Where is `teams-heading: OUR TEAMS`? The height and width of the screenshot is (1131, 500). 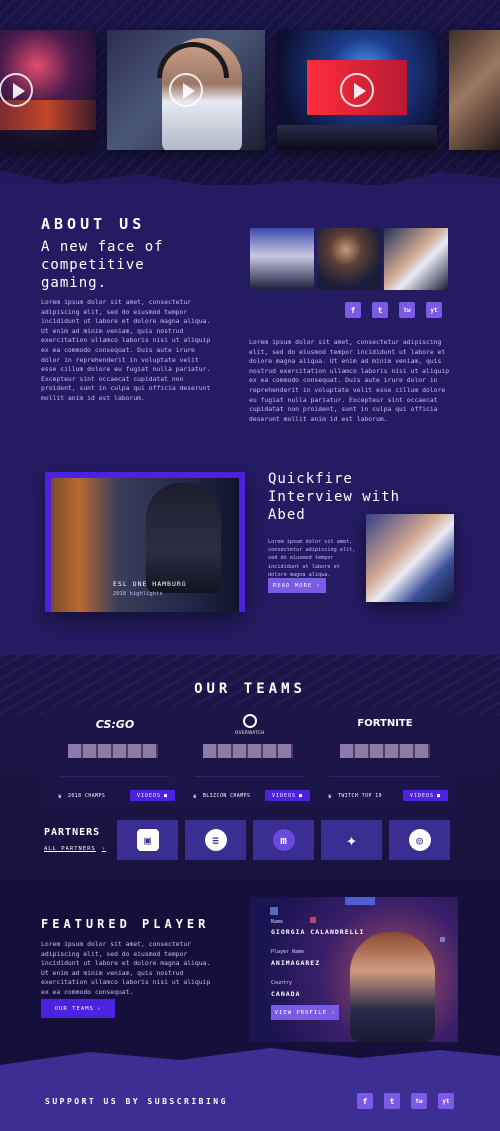 teams-heading: OUR TEAMS is located at coordinates (250, 689).